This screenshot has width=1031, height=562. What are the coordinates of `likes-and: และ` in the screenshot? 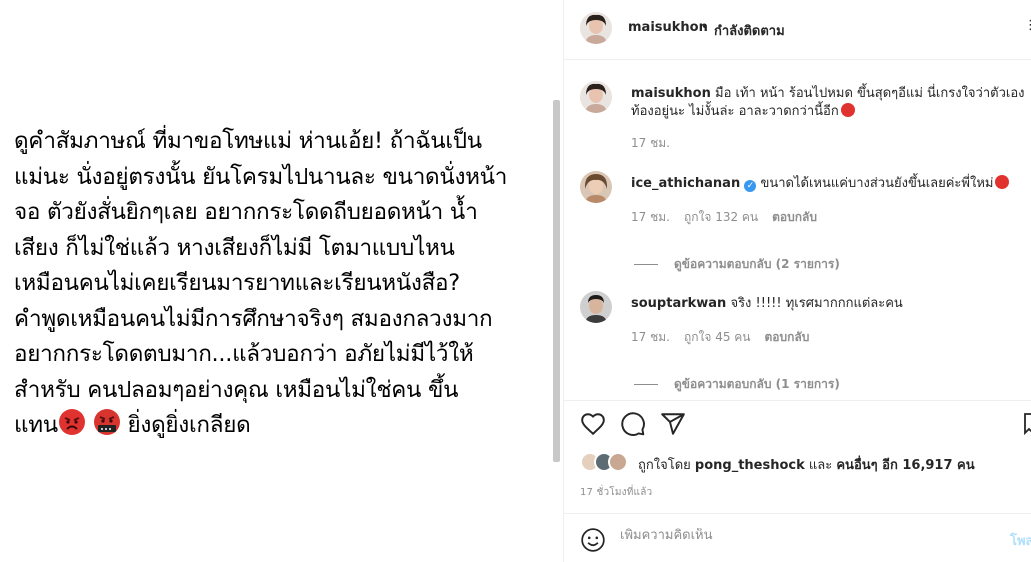 It's located at (820, 465).